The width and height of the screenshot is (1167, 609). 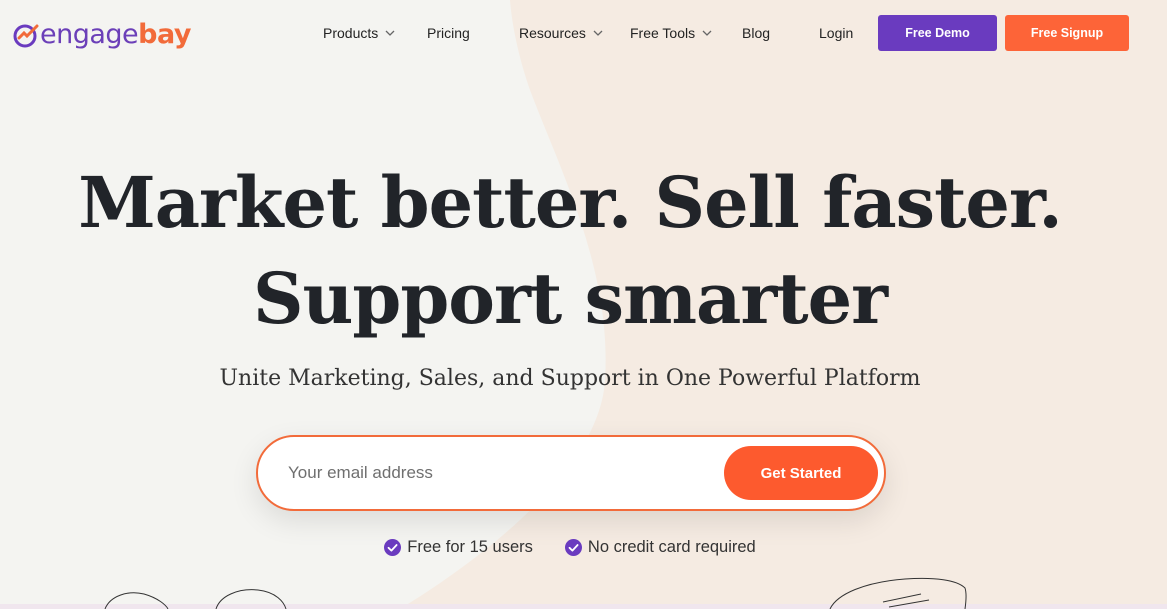 I want to click on free-demo-button: Free Demo, so click(x=937, y=33).